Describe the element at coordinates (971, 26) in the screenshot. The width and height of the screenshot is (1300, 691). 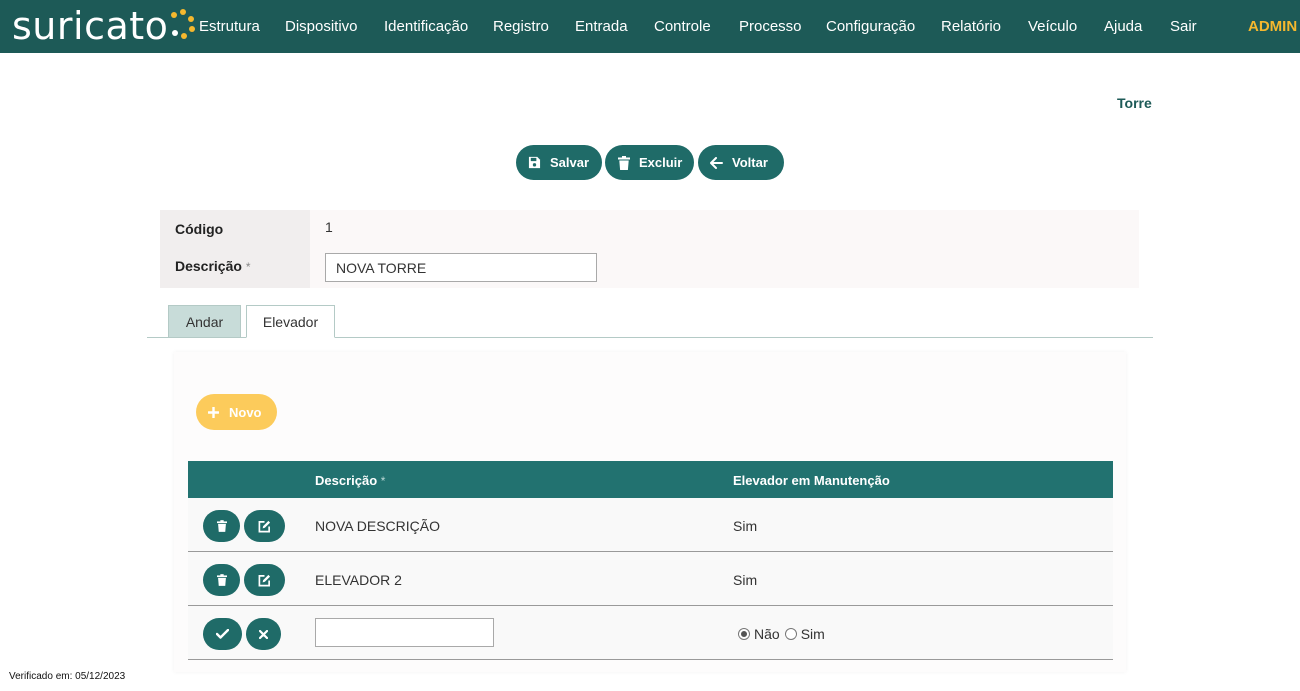
I see `nav-relatorio: Relatório` at that location.